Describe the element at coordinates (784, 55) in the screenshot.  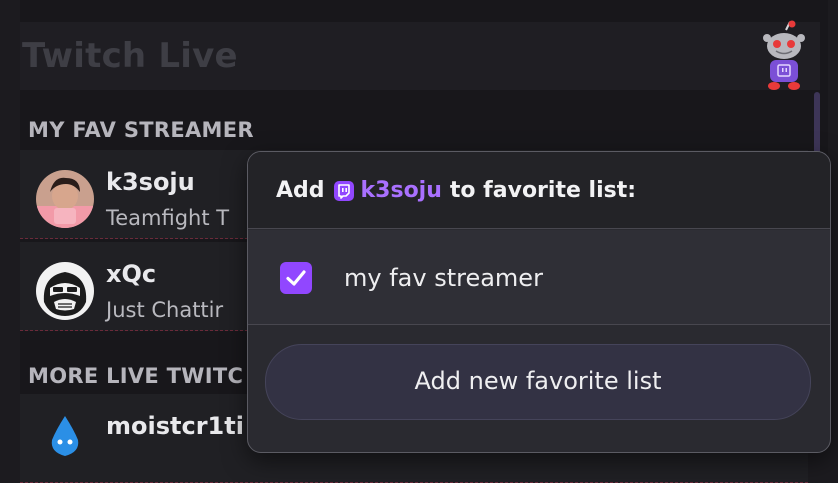
I see `mascot-icon` at that location.